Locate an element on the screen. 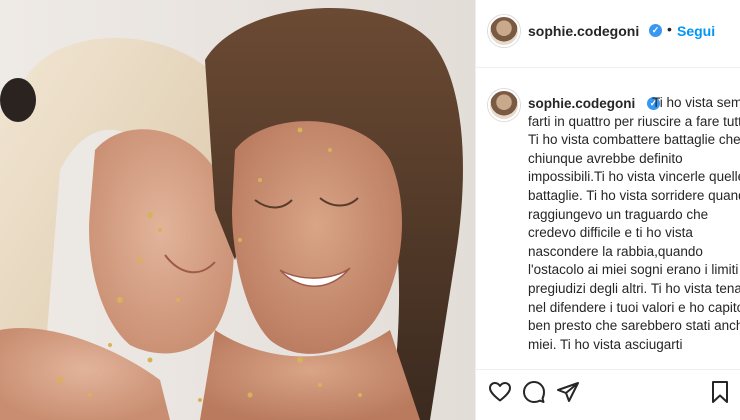 The image size is (740, 420). caption-line: Ti ho vista combattere battaglie che is located at coordinates (634, 140).